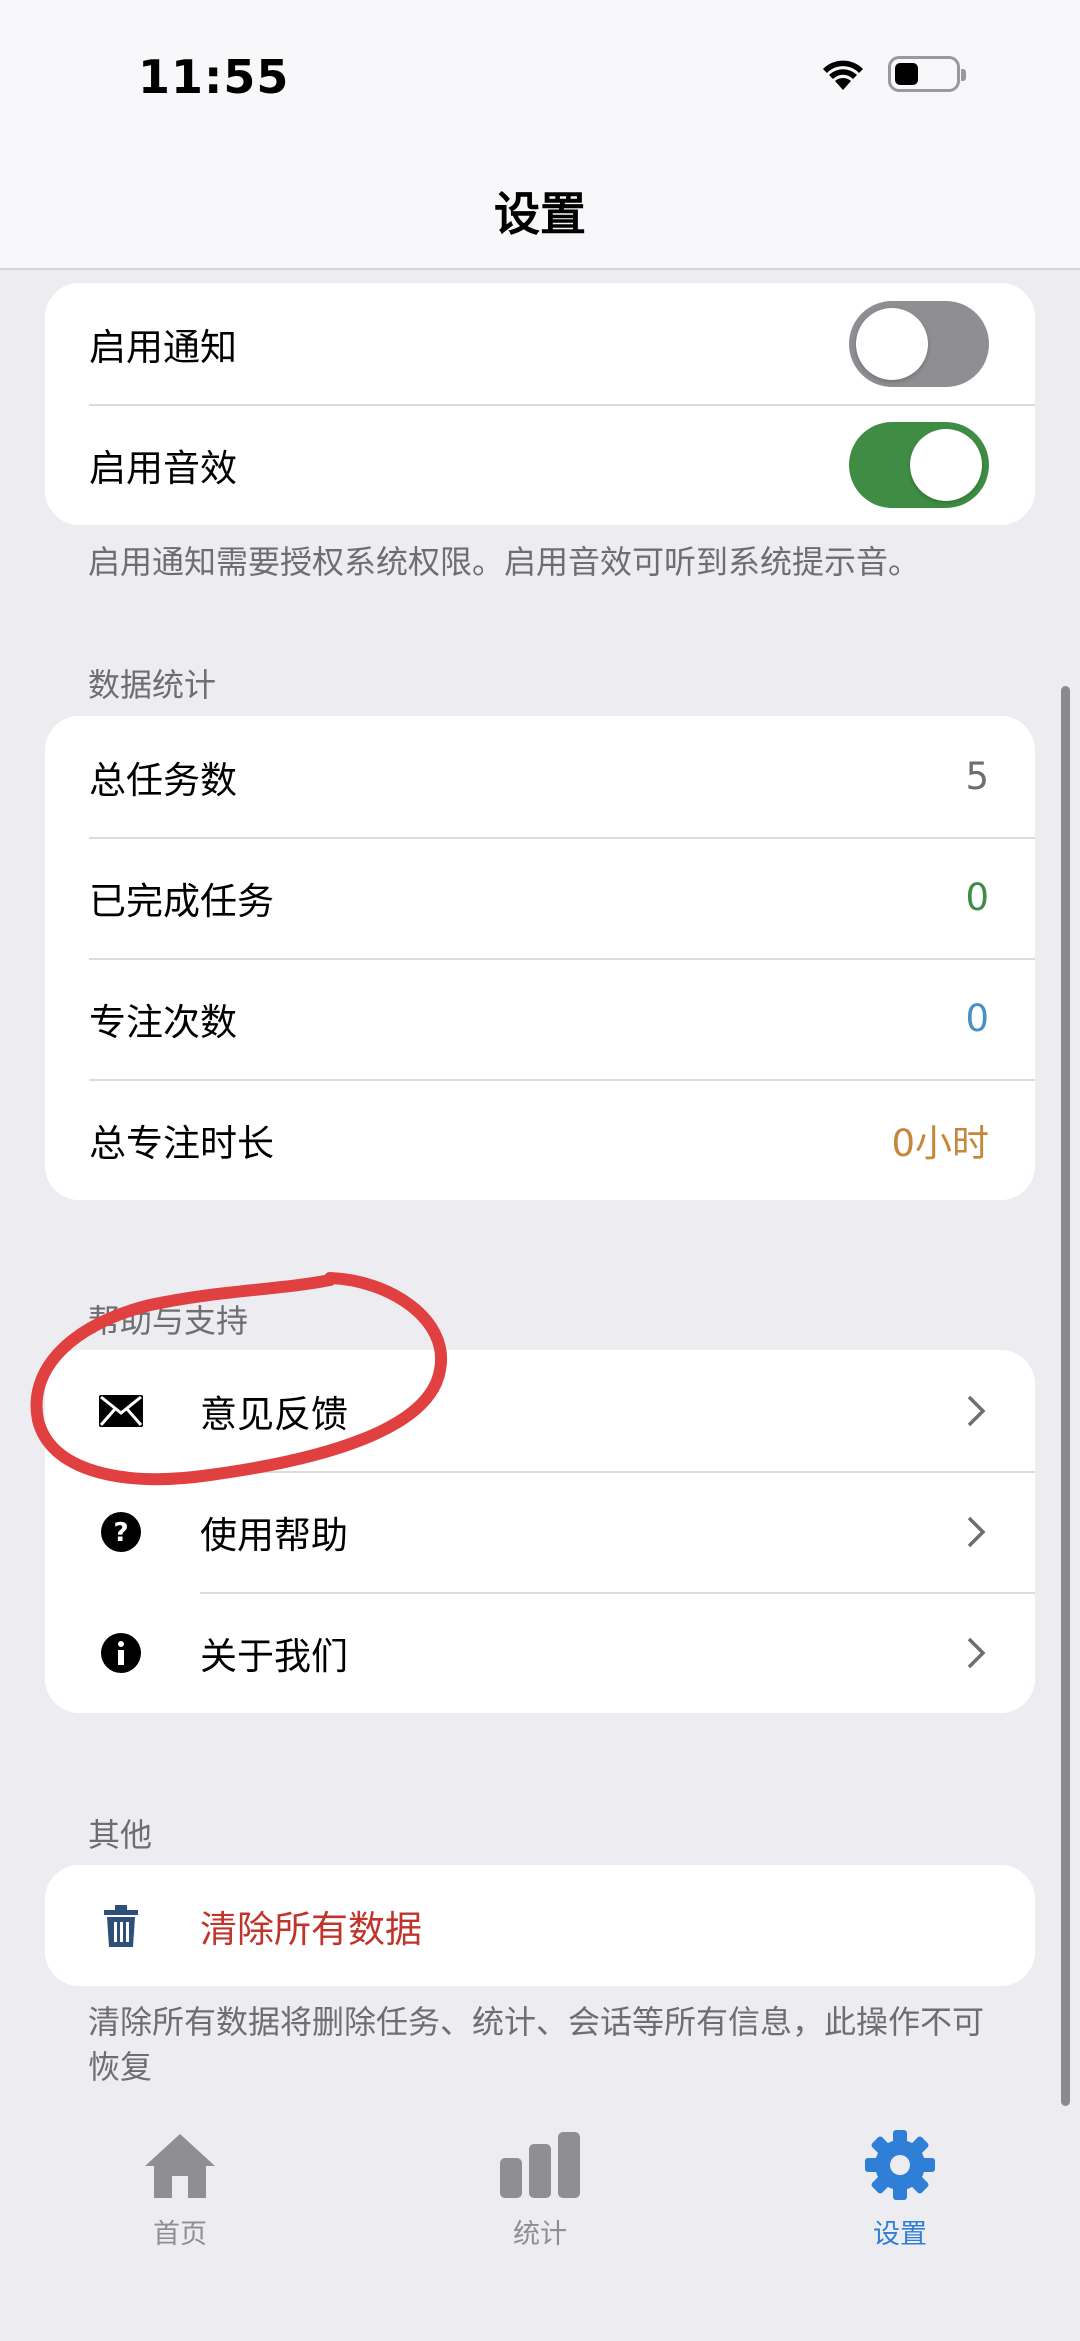  Describe the element at coordinates (919, 464) in the screenshot. I see `sound-toggle` at that location.